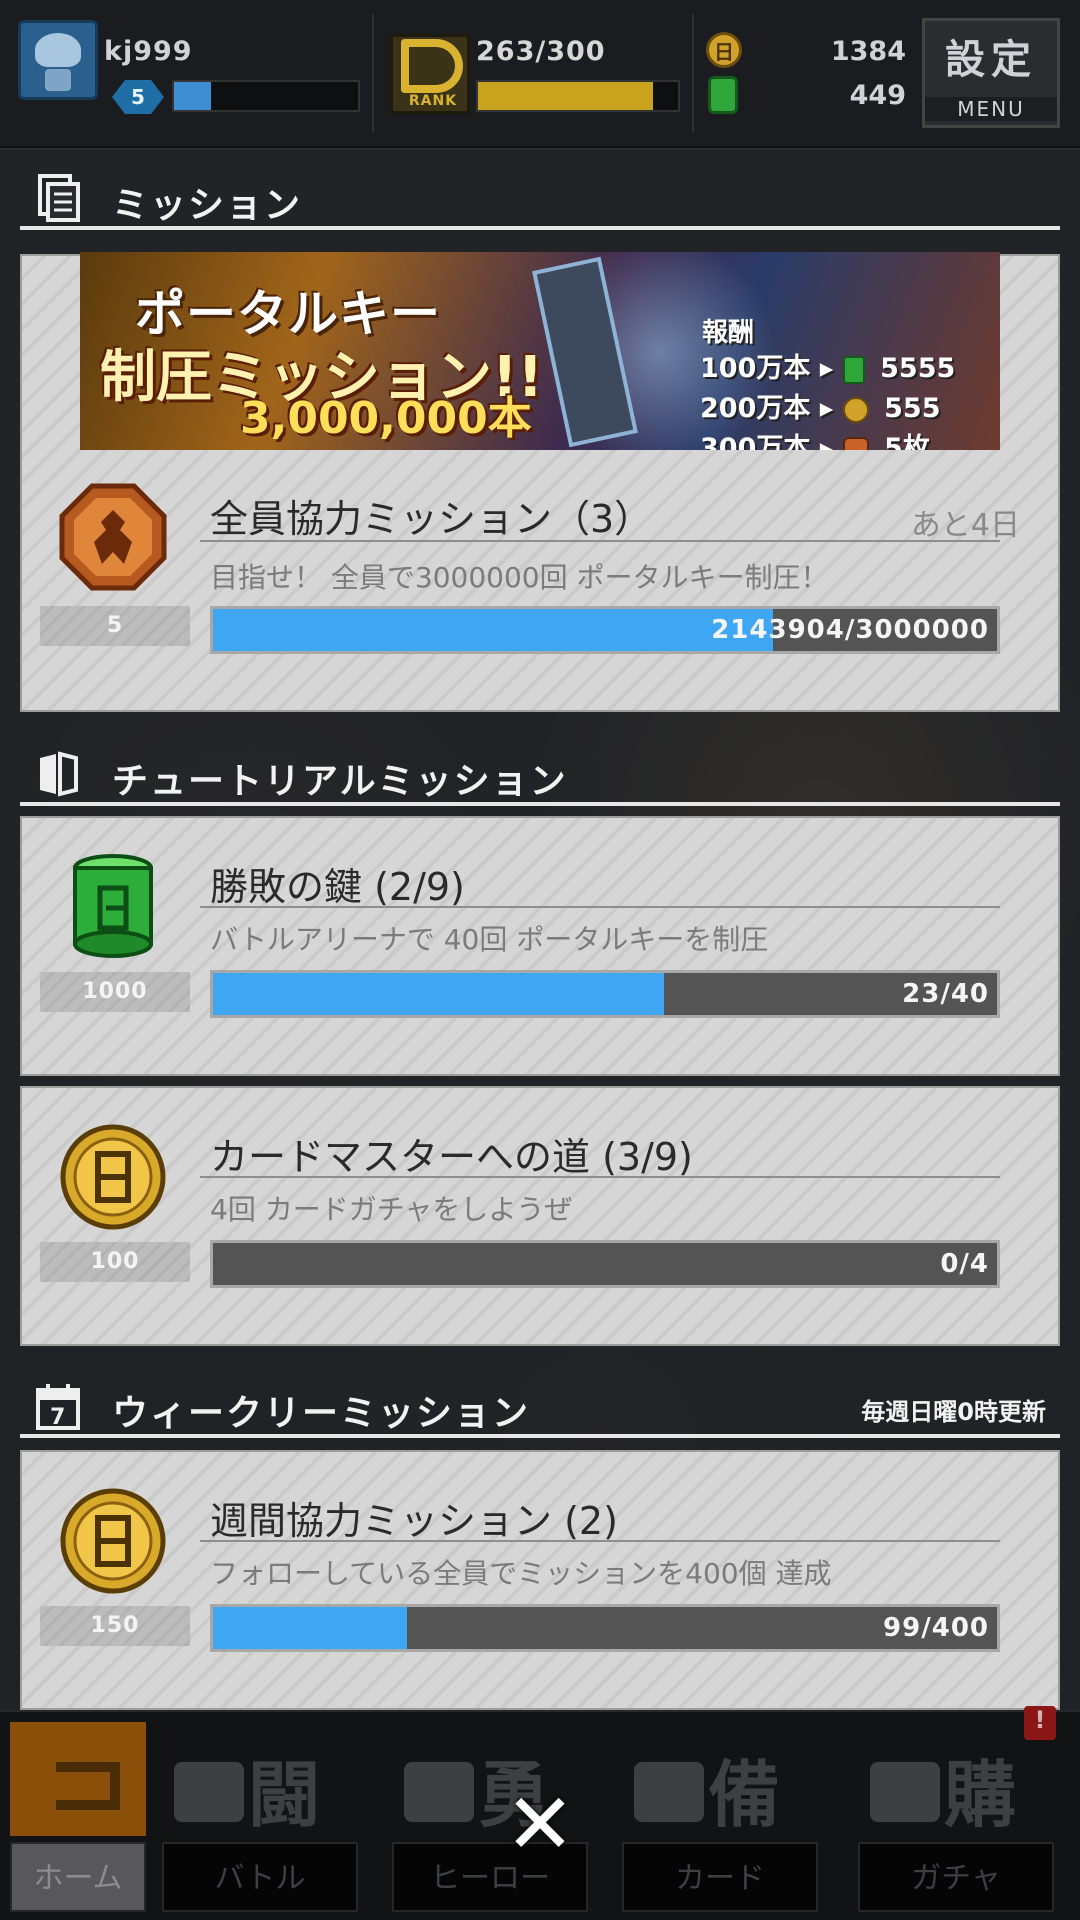 This screenshot has width=1080, height=1920. What do you see at coordinates (266, 96) in the screenshot?
I see `xp-bar` at bounding box center [266, 96].